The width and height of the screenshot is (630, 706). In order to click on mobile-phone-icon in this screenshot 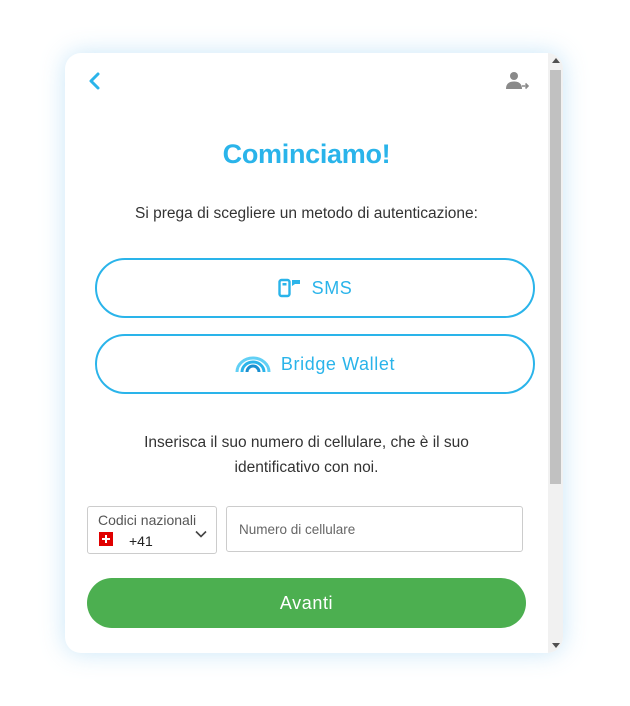, I will do `click(288, 288)`.